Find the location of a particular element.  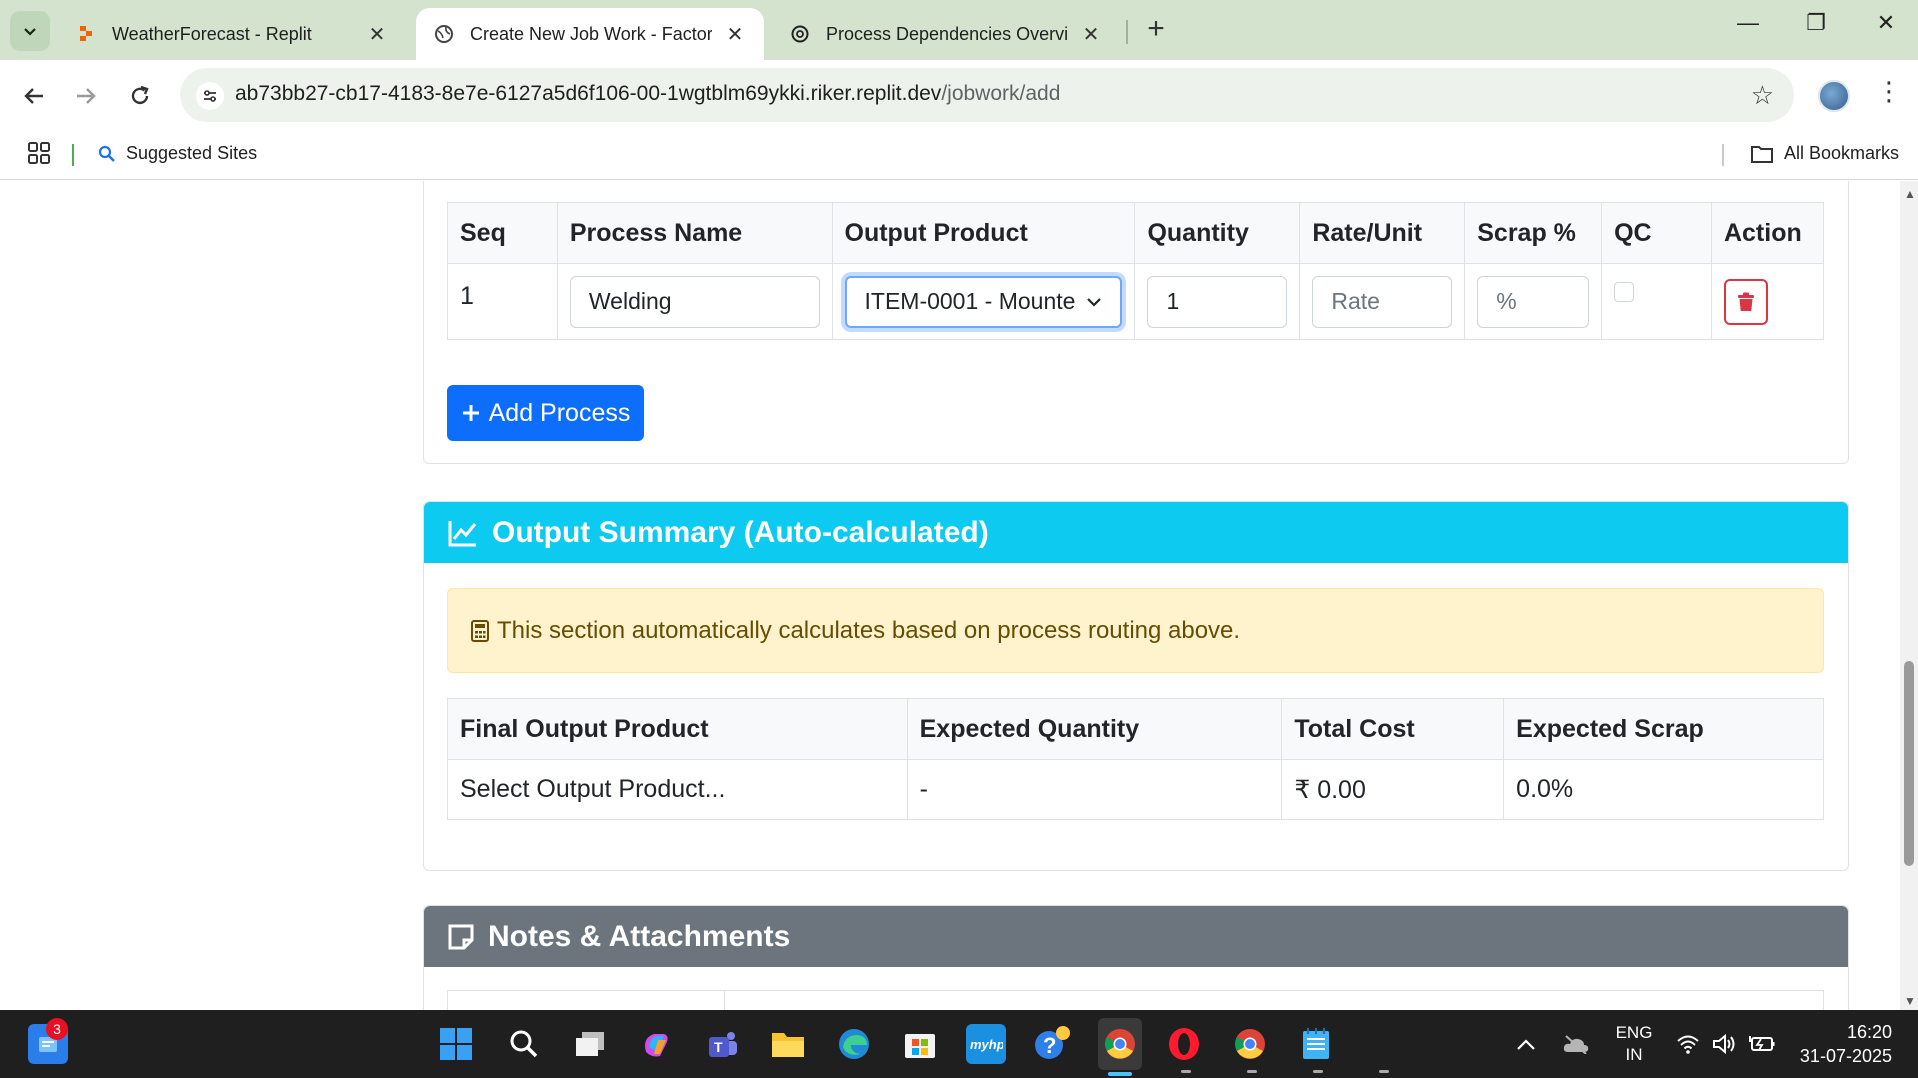

scrap-input: % is located at coordinates (1533, 301).